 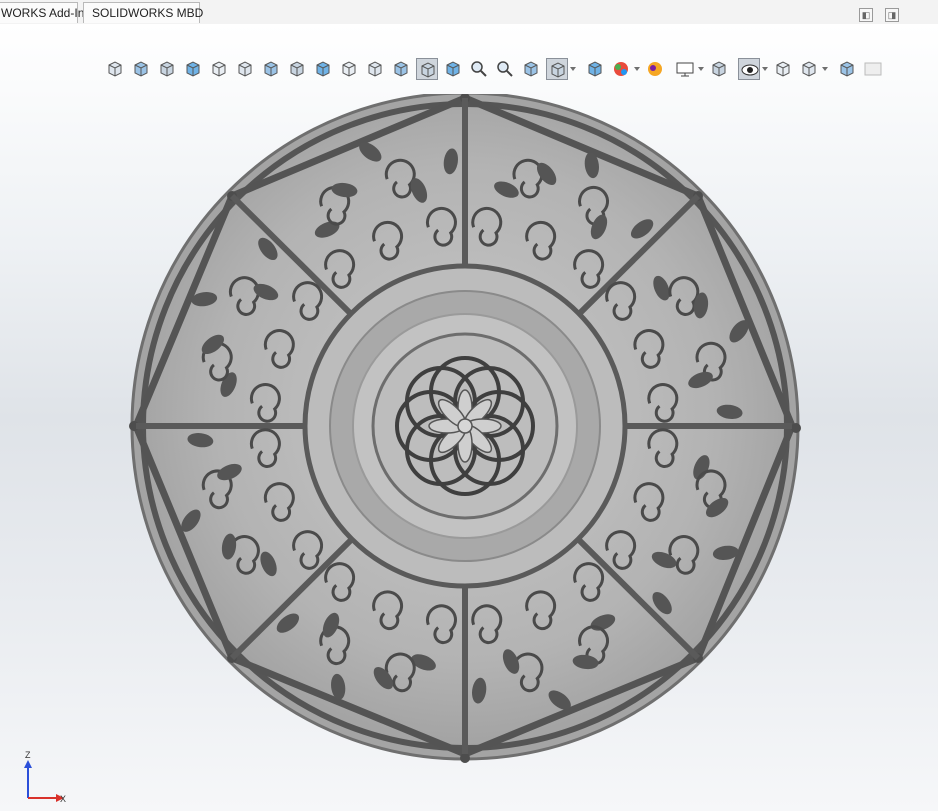 What do you see at coordinates (375, 69) in the screenshot?
I see `trimetric-view-icon` at bounding box center [375, 69].